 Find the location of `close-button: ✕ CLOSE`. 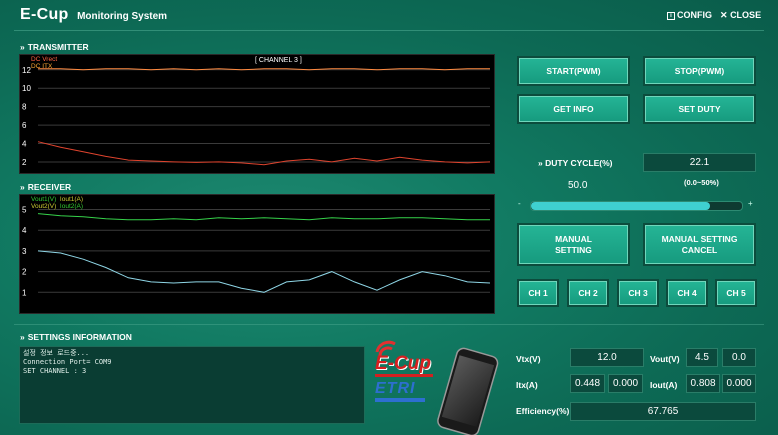

close-button: ✕ CLOSE is located at coordinates (740, 15).